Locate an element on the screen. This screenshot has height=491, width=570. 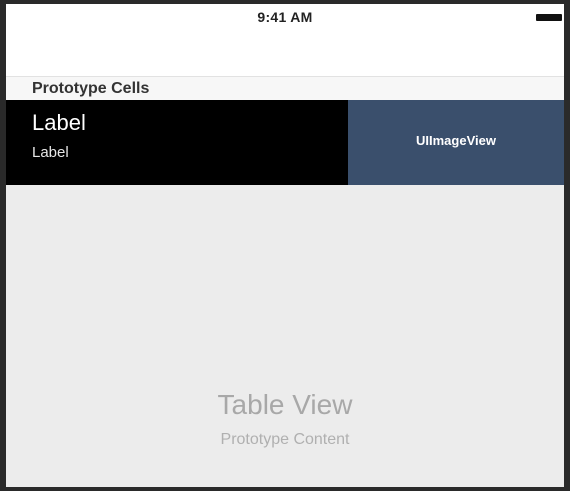
table-view-placeholder-title: Table View is located at coordinates (285, 404).